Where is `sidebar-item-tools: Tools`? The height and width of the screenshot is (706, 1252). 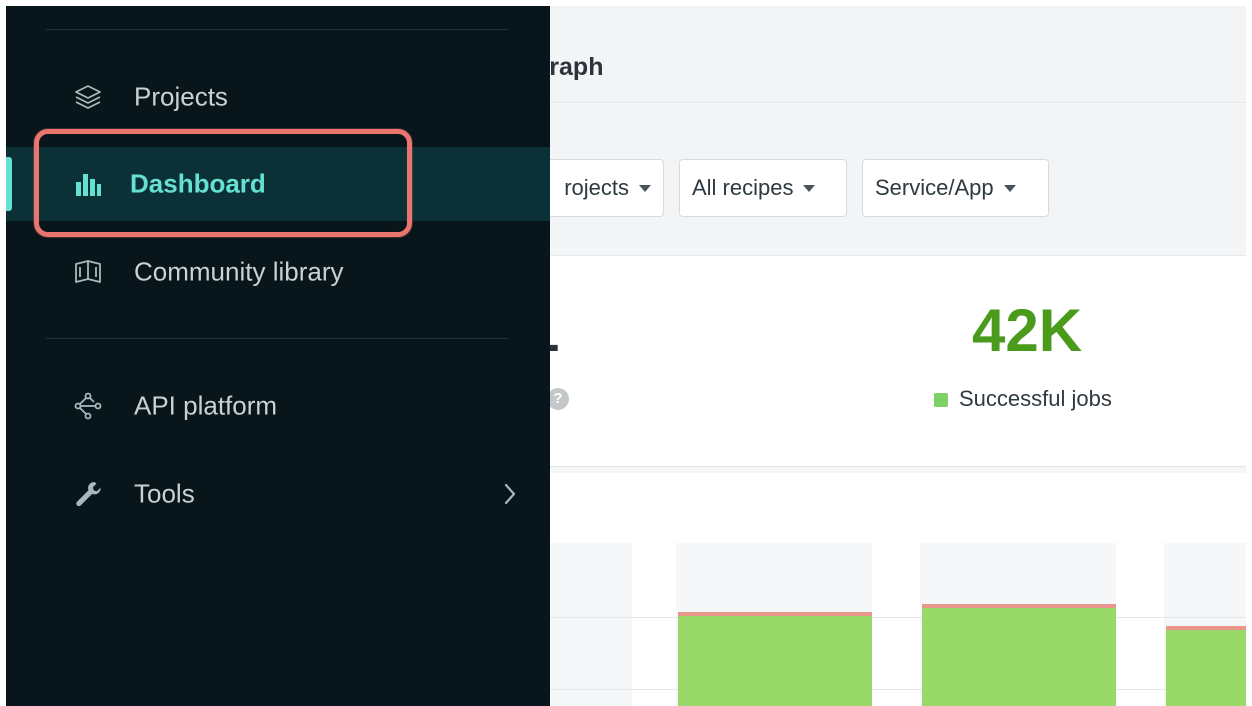 sidebar-item-tools: Tools is located at coordinates (278, 494).